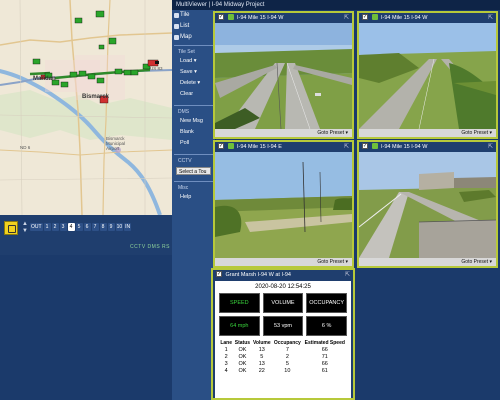 The width and height of the screenshot is (500, 400). What do you see at coordinates (47, 227) in the screenshot?
I see `zoom-level-1: 1` at bounding box center [47, 227].